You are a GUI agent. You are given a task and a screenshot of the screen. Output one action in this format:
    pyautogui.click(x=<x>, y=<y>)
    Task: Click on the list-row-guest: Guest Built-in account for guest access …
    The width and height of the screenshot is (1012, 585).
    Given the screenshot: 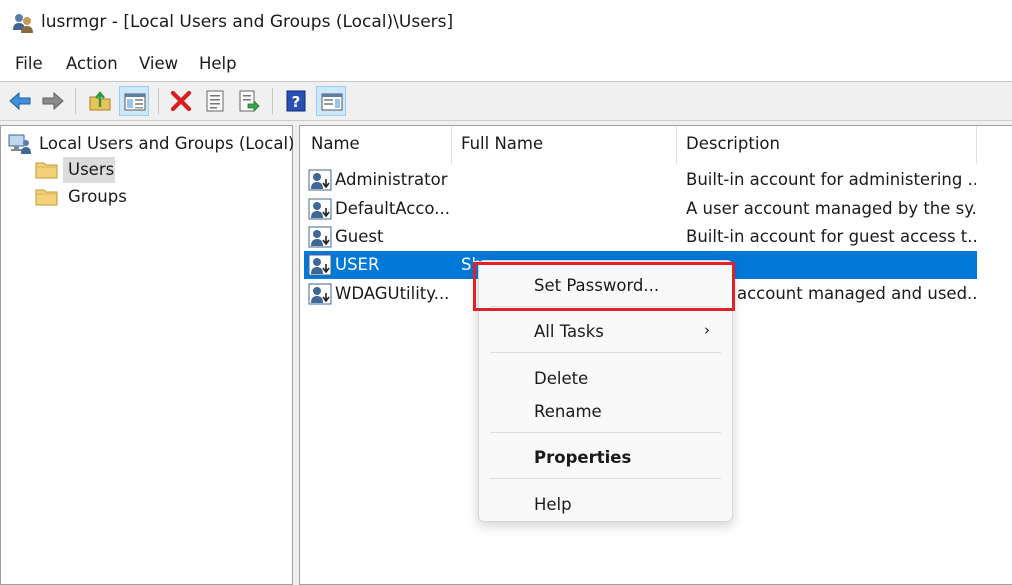 What is the action you would take?
    pyautogui.click(x=640, y=237)
    